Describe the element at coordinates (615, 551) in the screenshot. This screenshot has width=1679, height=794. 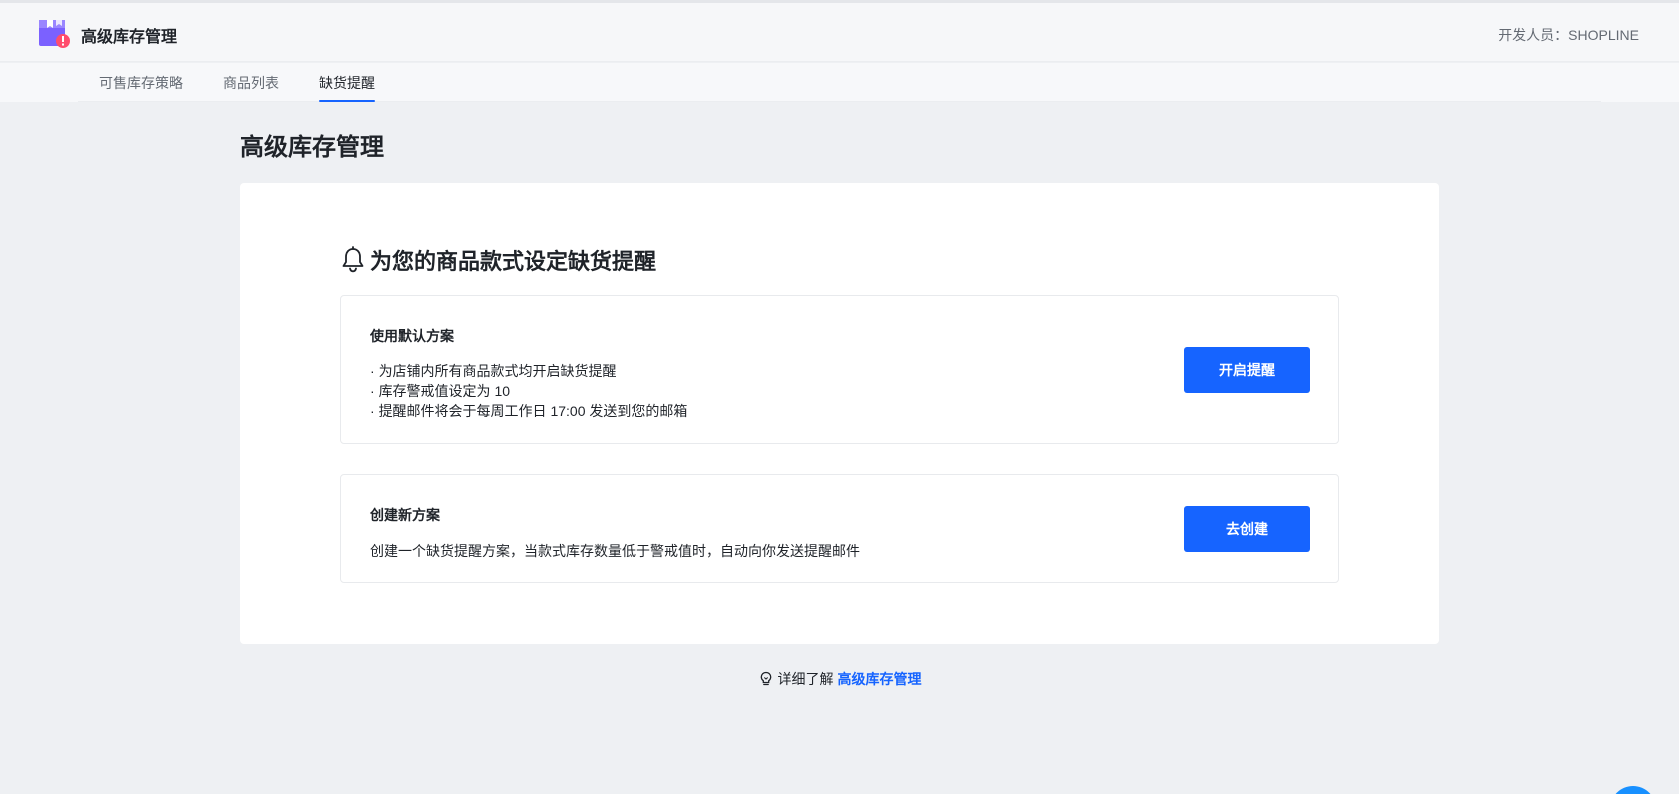
I see `new-plan-description: 创建一个缺货提醒方案，当款式库存数量低于警戒值时，自动向你发送提醒邮件` at that location.